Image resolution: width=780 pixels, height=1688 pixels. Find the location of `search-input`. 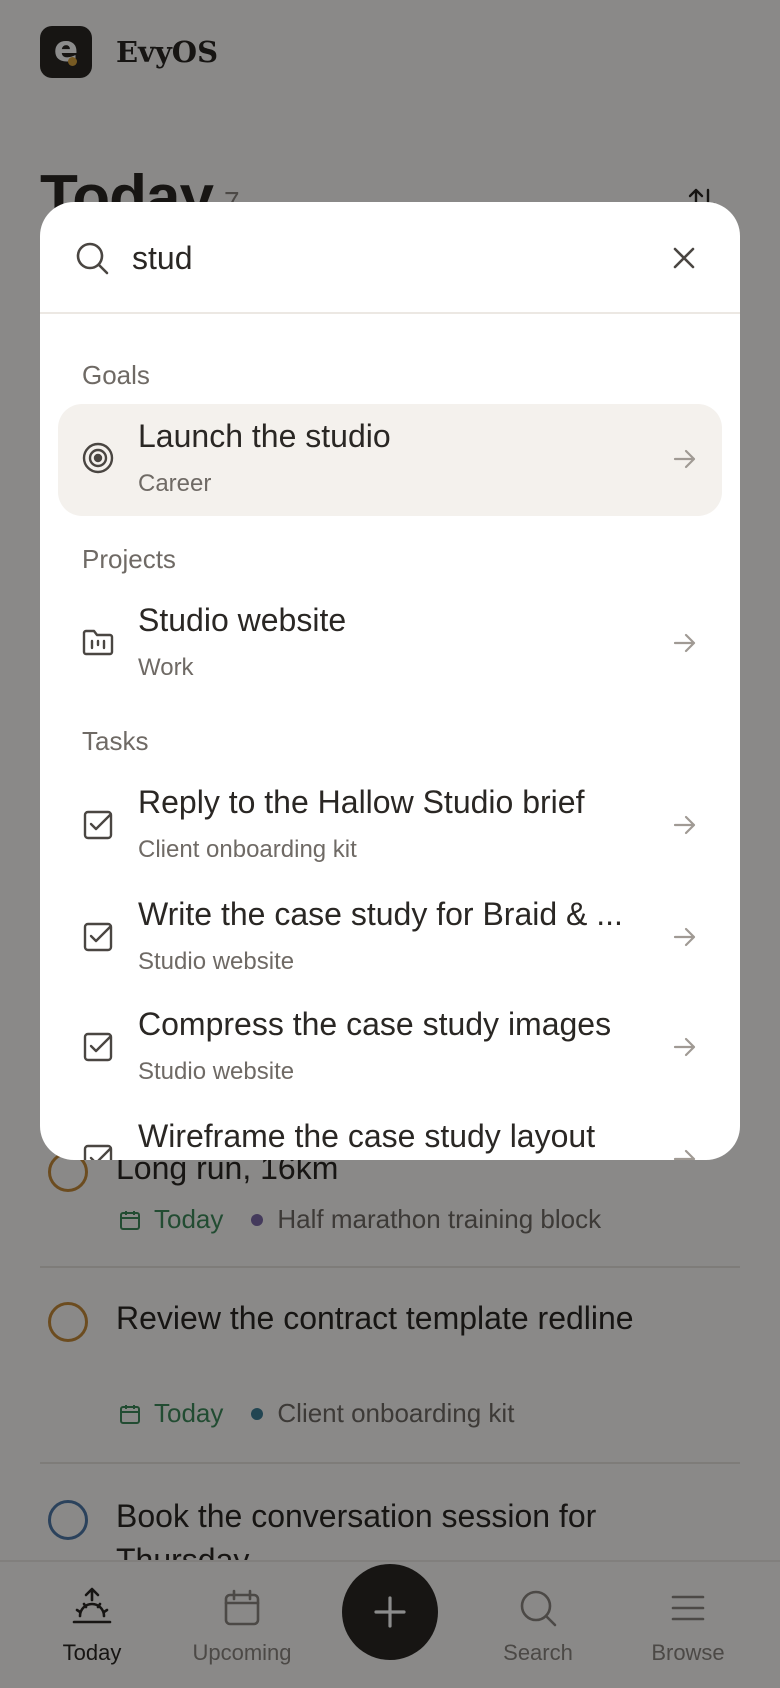

search-input is located at coordinates (382, 258).